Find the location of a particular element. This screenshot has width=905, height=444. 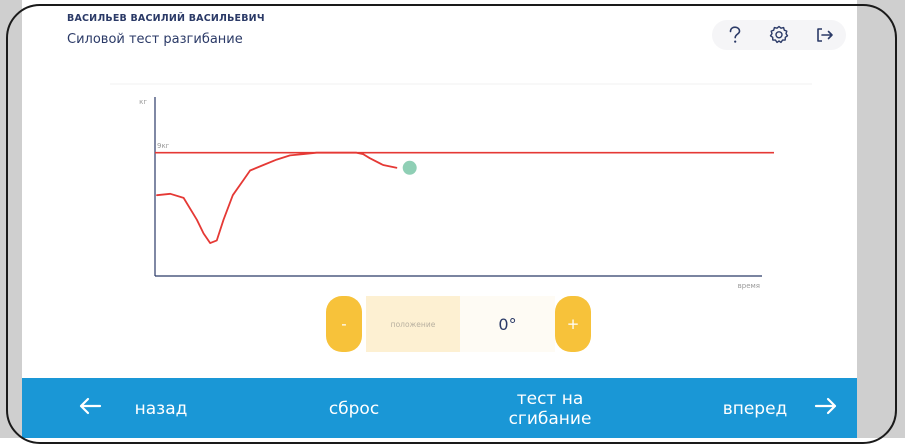

gear-icon is located at coordinates (779, 35).